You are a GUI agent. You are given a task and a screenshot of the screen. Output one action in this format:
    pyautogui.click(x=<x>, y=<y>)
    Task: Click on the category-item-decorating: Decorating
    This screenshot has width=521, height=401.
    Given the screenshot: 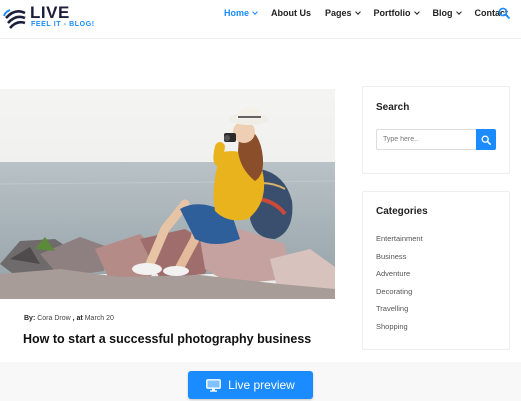 What is the action you would take?
    pyautogui.click(x=399, y=296)
    